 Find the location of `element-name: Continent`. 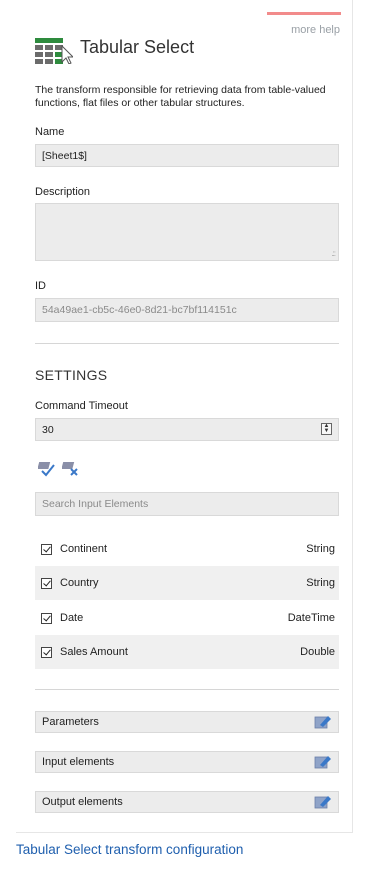

element-name: Continent is located at coordinates (84, 549).